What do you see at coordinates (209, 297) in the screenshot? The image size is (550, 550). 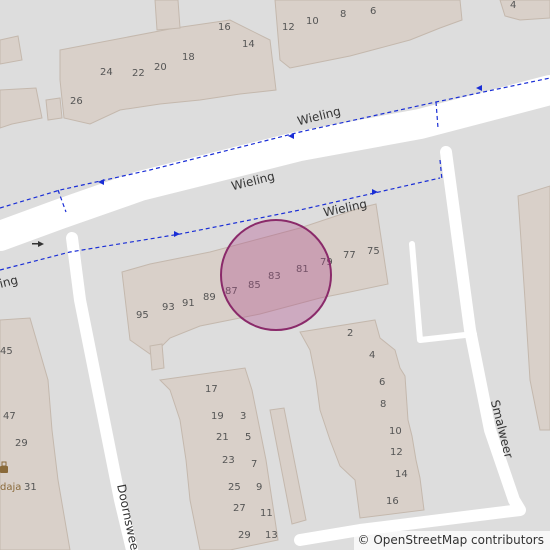 I see `house-number: 89` at bounding box center [209, 297].